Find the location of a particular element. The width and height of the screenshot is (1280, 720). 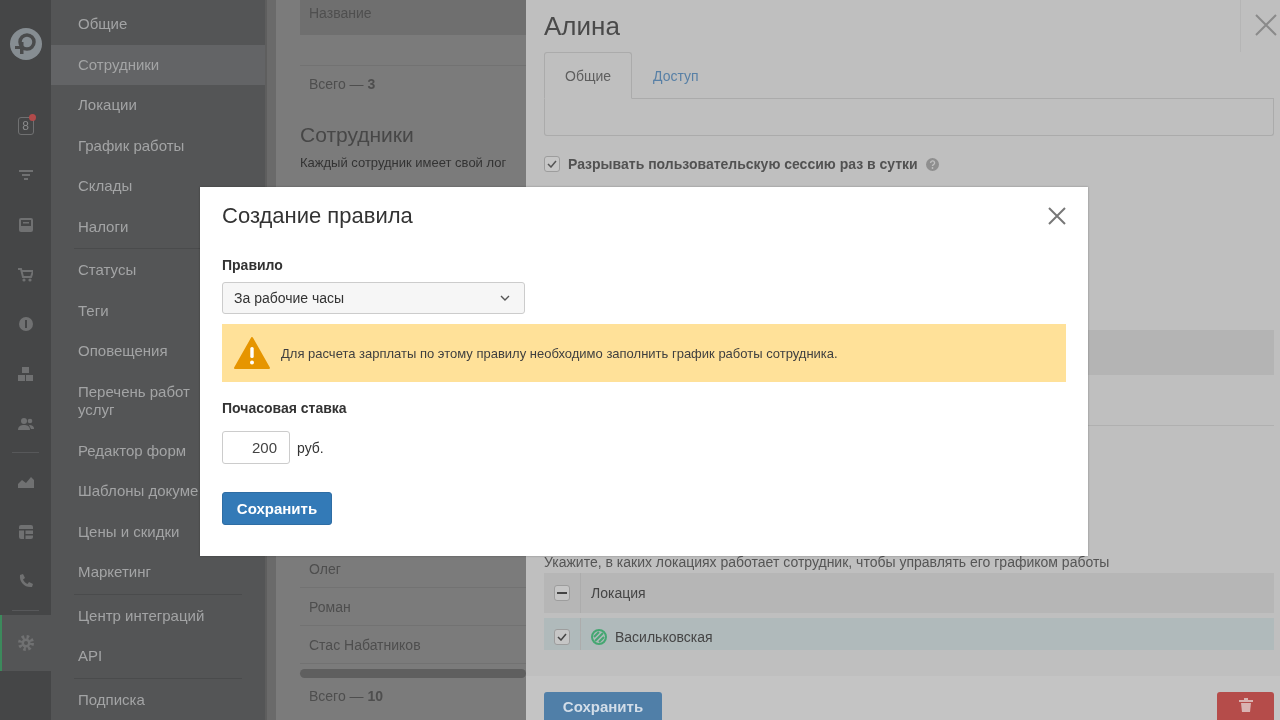

section-description: Каждый сотрудник имеет свой лог is located at coordinates (404, 162).